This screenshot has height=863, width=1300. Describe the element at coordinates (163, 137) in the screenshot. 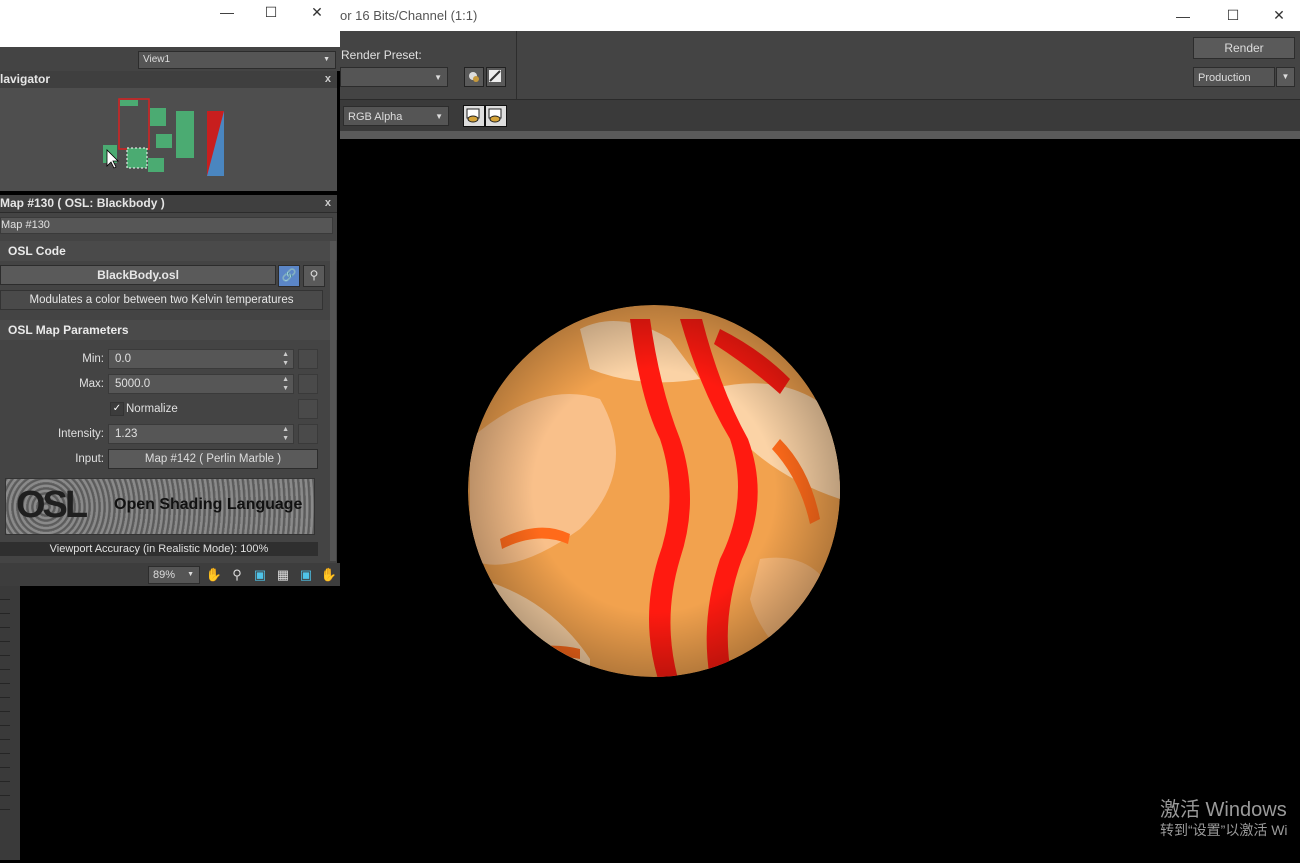

I see `navigator-minimap` at that location.